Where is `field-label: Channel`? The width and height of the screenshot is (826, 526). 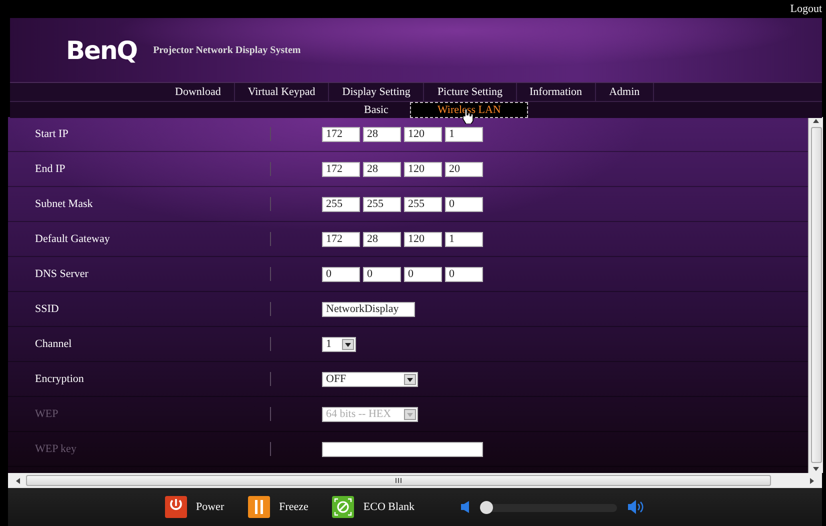 field-label: Channel is located at coordinates (53, 344).